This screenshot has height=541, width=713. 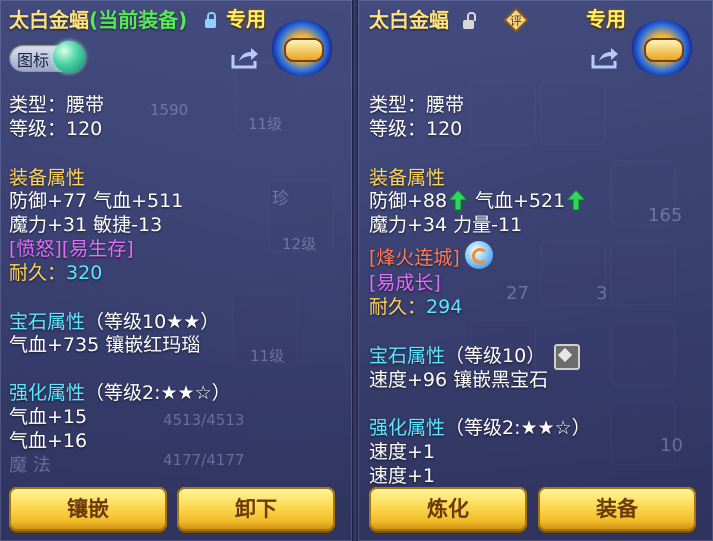 I want to click on special-attr: [愤怒][易生存], so click(x=71, y=249).